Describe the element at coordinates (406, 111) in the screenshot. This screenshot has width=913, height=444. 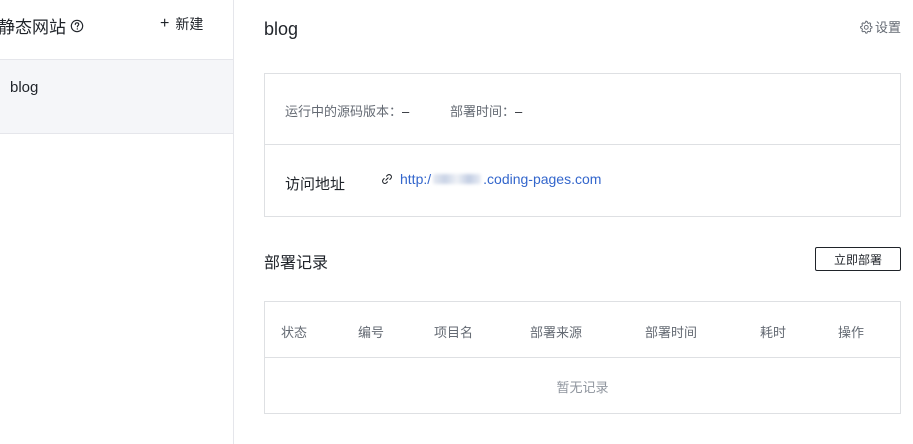
I see `source-version-value: –` at that location.